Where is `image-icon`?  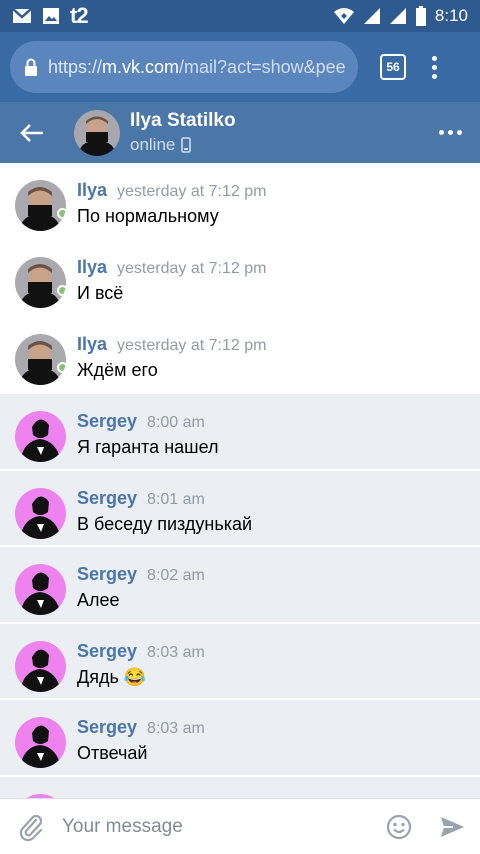 image-icon is located at coordinates (51, 16).